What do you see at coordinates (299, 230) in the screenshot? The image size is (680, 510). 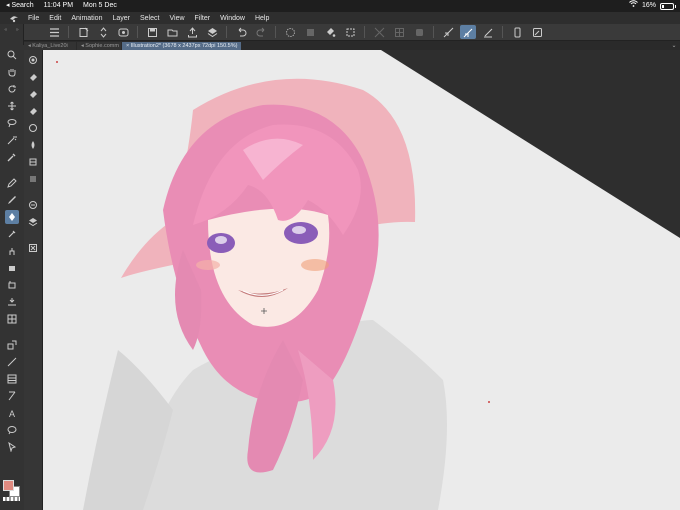 I see `right-eye-shine` at bounding box center [299, 230].